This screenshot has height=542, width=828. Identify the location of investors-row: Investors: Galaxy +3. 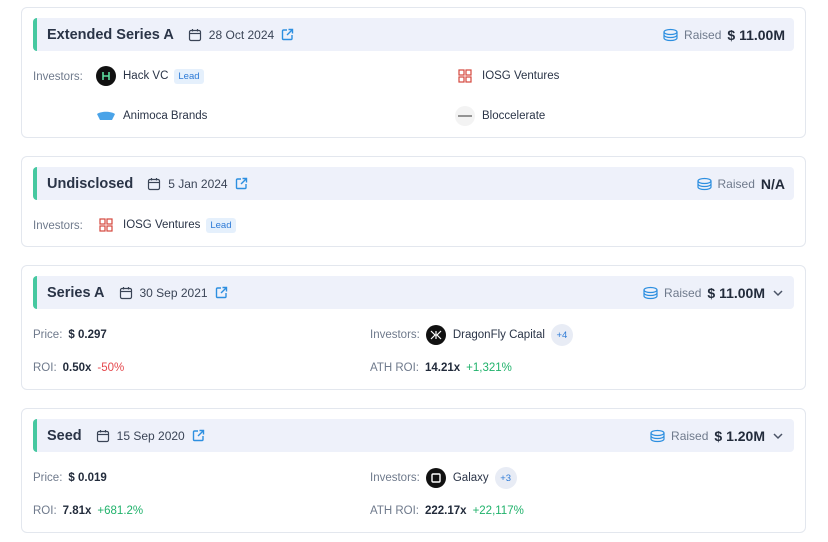
(443, 478).